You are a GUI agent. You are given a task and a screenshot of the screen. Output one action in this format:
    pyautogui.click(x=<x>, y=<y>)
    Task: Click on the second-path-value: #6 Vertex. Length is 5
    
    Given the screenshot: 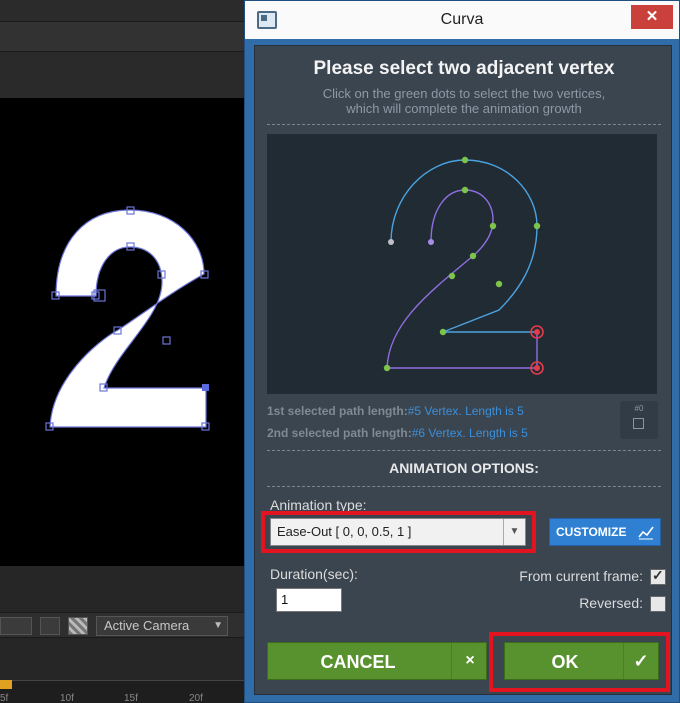 What is the action you would take?
    pyautogui.click(x=469, y=433)
    